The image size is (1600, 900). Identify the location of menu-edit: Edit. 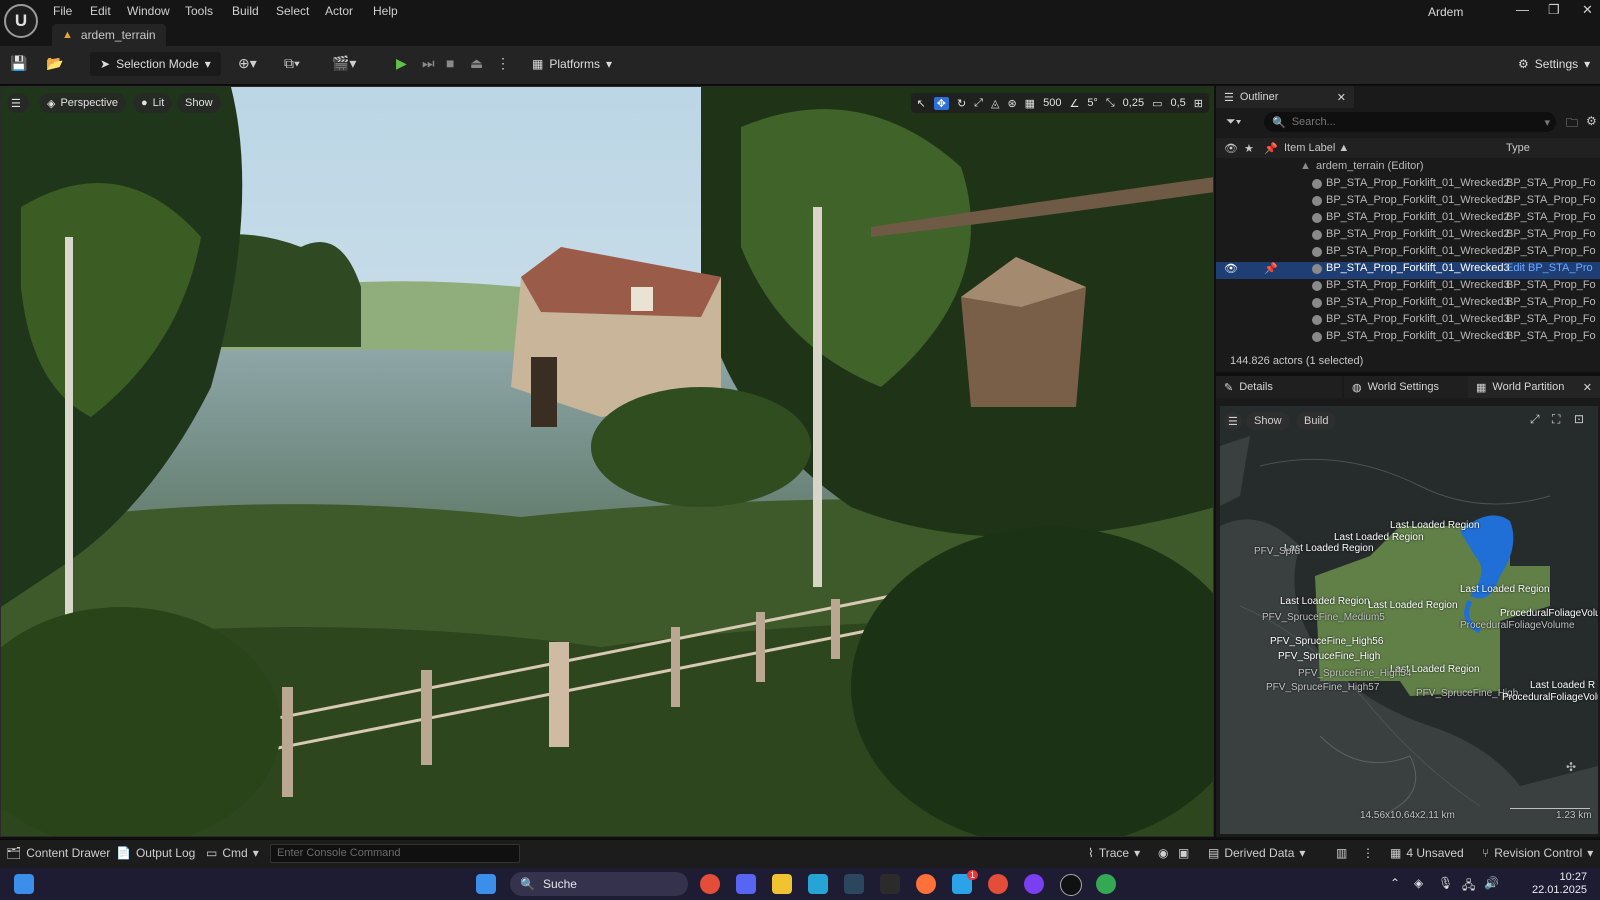
(100, 11).